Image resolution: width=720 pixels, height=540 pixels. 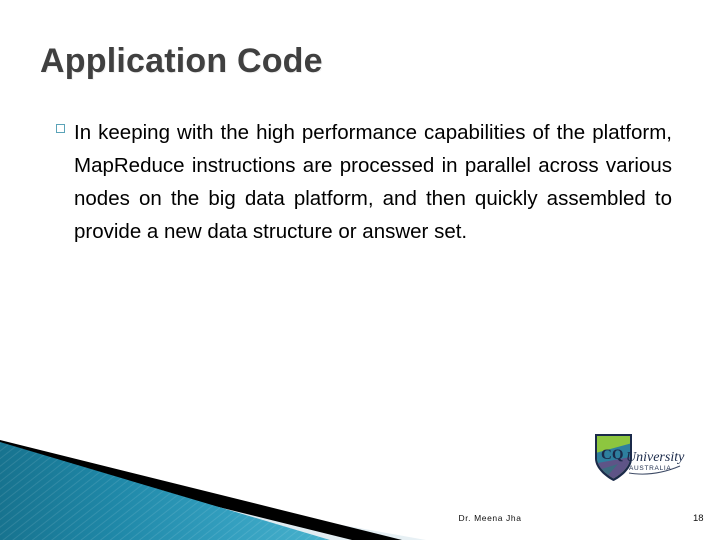 I want to click on decoration-teal-texture, so click(x=165, y=491).